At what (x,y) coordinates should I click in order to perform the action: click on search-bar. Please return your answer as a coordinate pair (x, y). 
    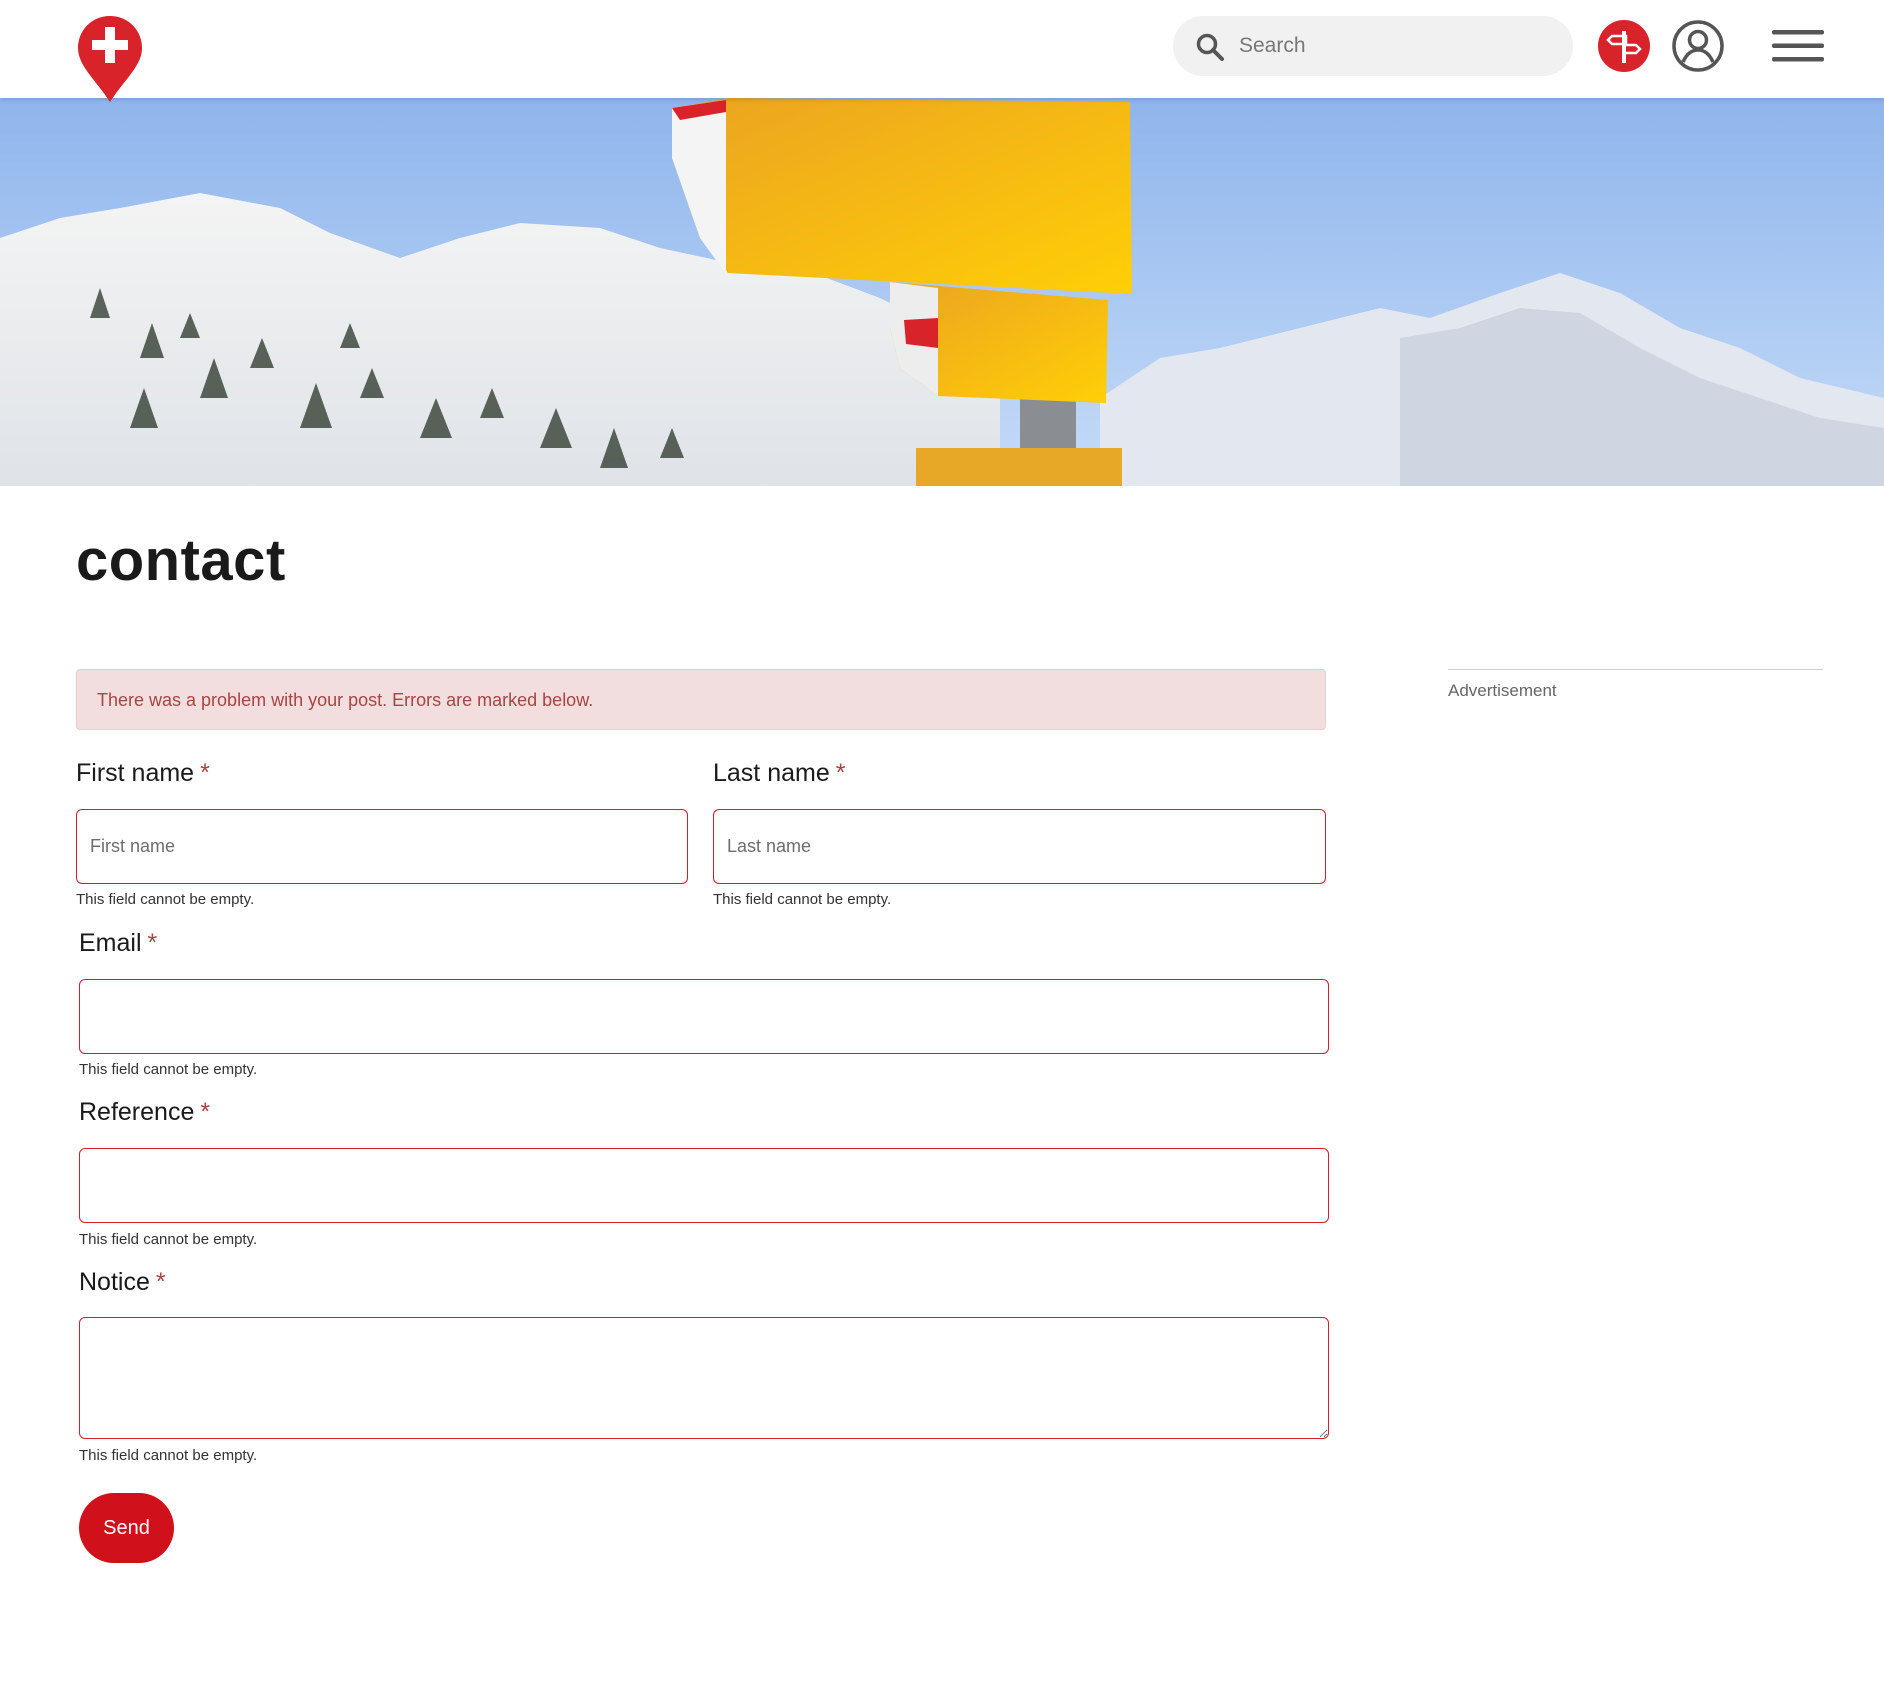
    Looking at the image, I should click on (1373, 46).